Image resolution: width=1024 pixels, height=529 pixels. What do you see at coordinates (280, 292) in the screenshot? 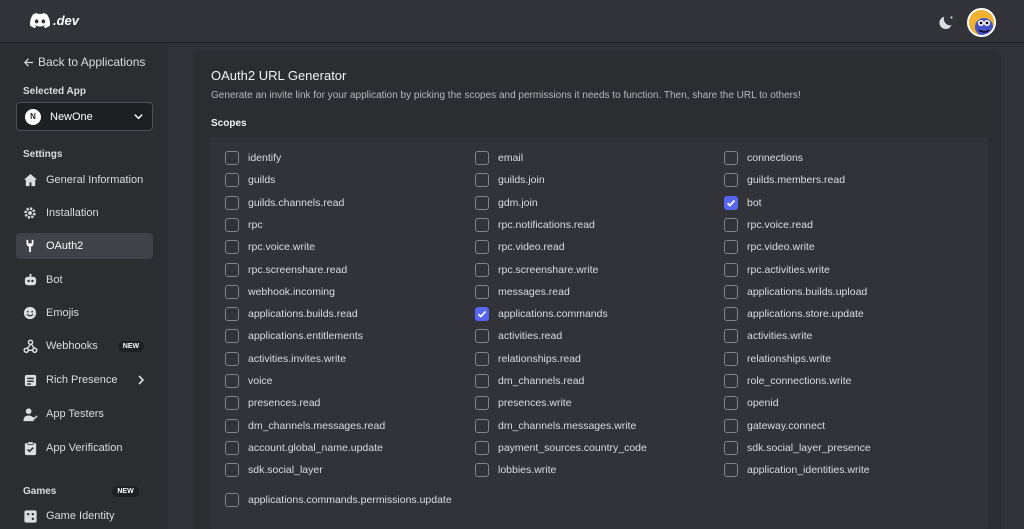
I see `scope-checkbox-row: webhook.incoming` at bounding box center [280, 292].